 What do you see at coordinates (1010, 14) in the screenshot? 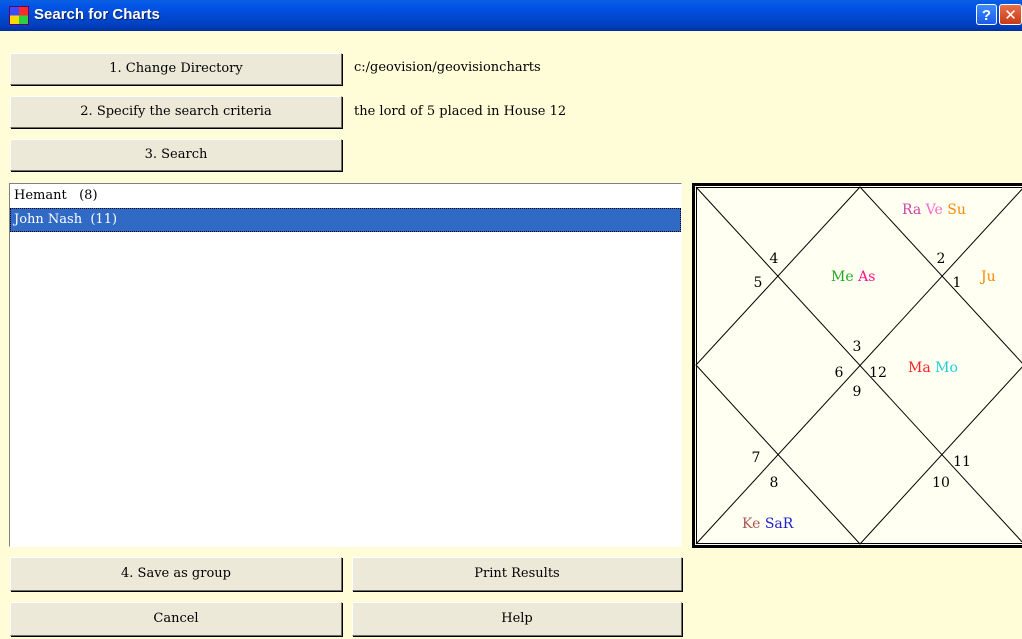
I see `close-icon: ✕` at bounding box center [1010, 14].